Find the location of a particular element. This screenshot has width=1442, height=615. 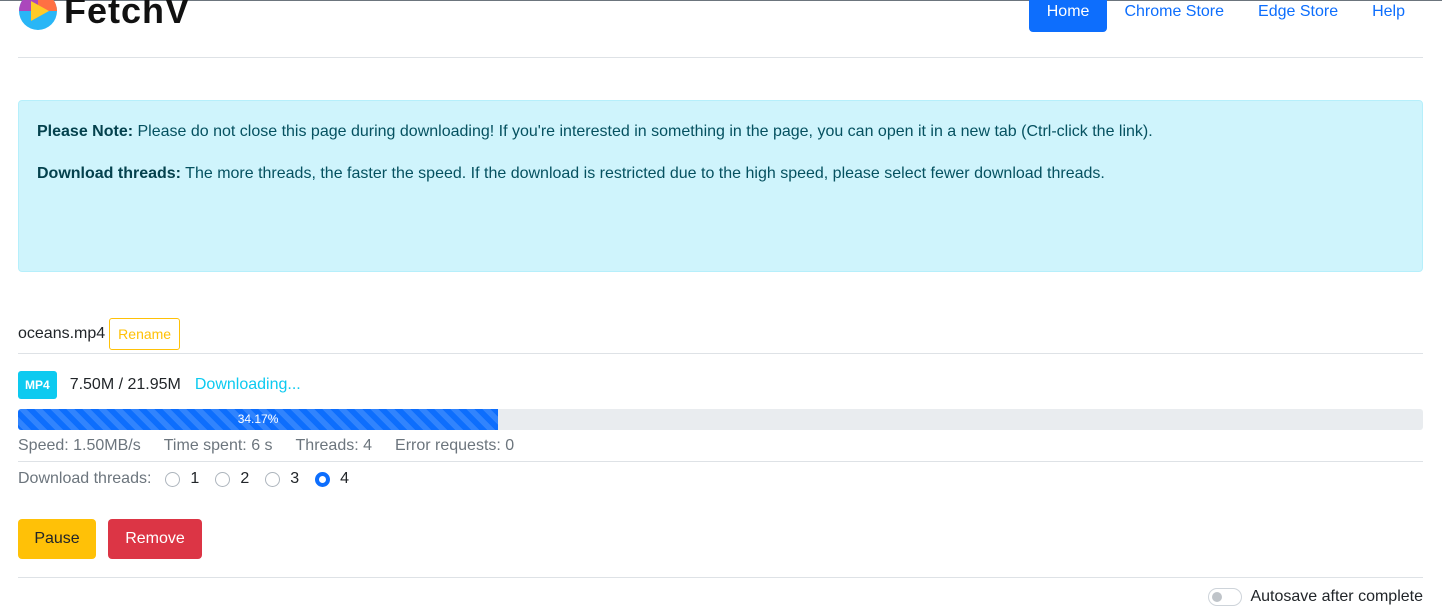

error-requests-stat: Error requests: 0 is located at coordinates (455, 445).